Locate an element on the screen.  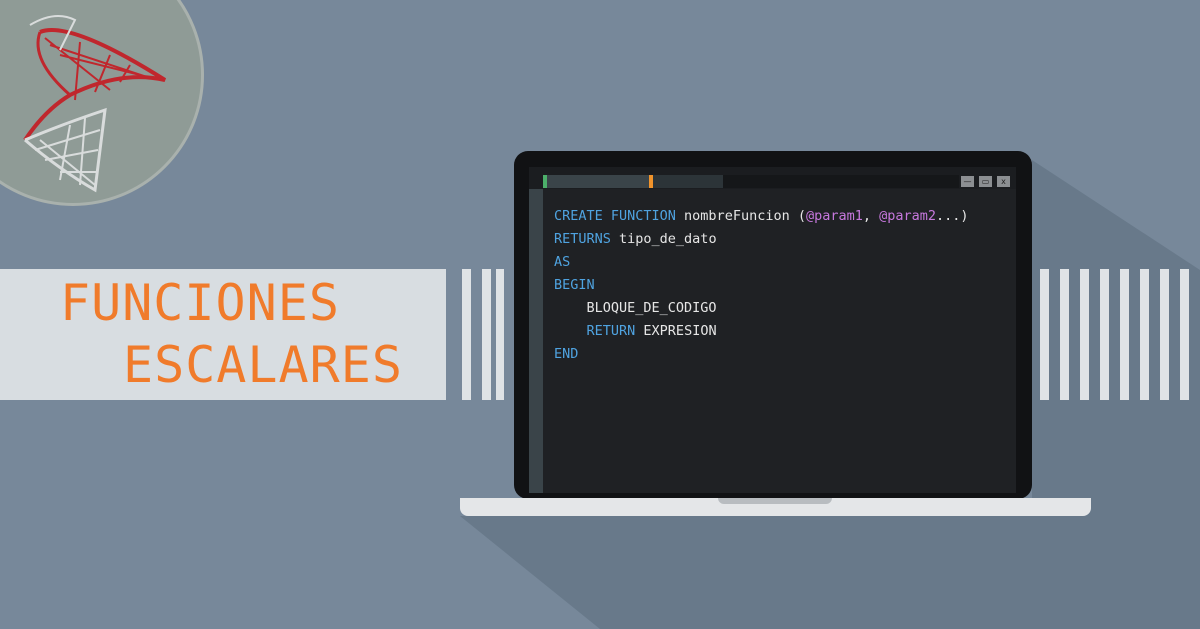
code-keyword: AS is located at coordinates (562, 262).